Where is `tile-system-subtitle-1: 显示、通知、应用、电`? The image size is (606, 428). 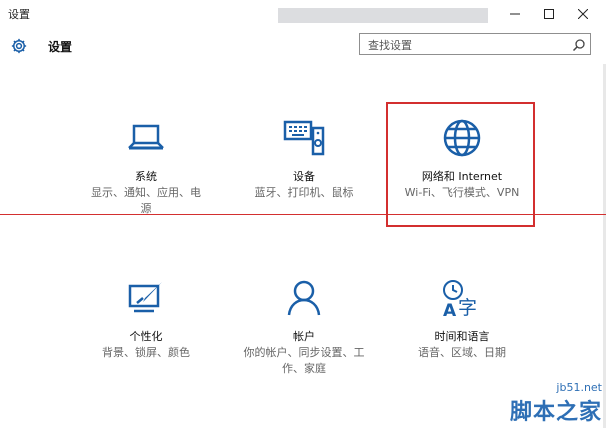 tile-system-subtitle-1: 显示、通知、应用、电 is located at coordinates (146, 192).